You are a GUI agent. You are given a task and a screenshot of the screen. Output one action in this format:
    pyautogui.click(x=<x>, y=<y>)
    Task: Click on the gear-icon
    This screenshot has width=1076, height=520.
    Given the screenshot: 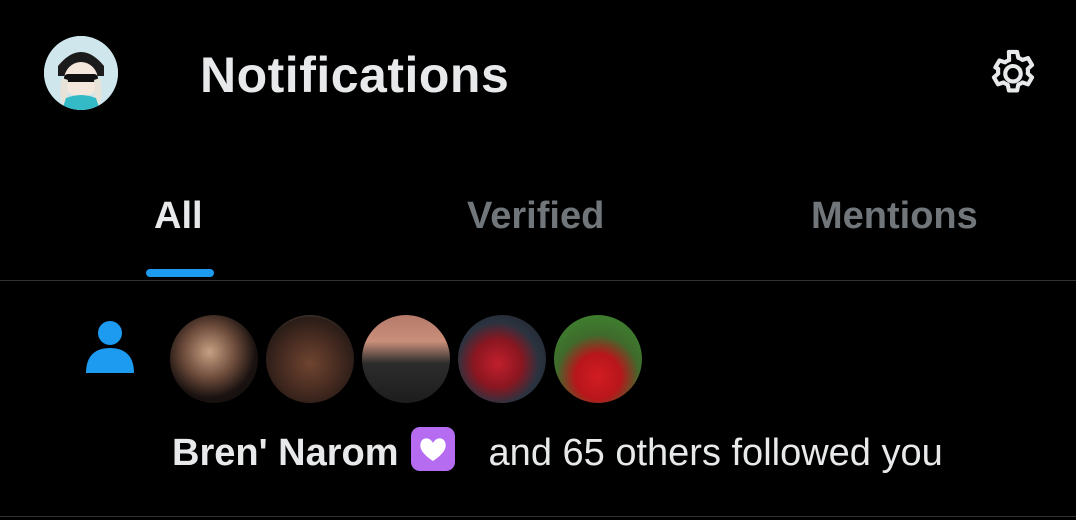 What is the action you would take?
    pyautogui.click(x=1013, y=71)
    